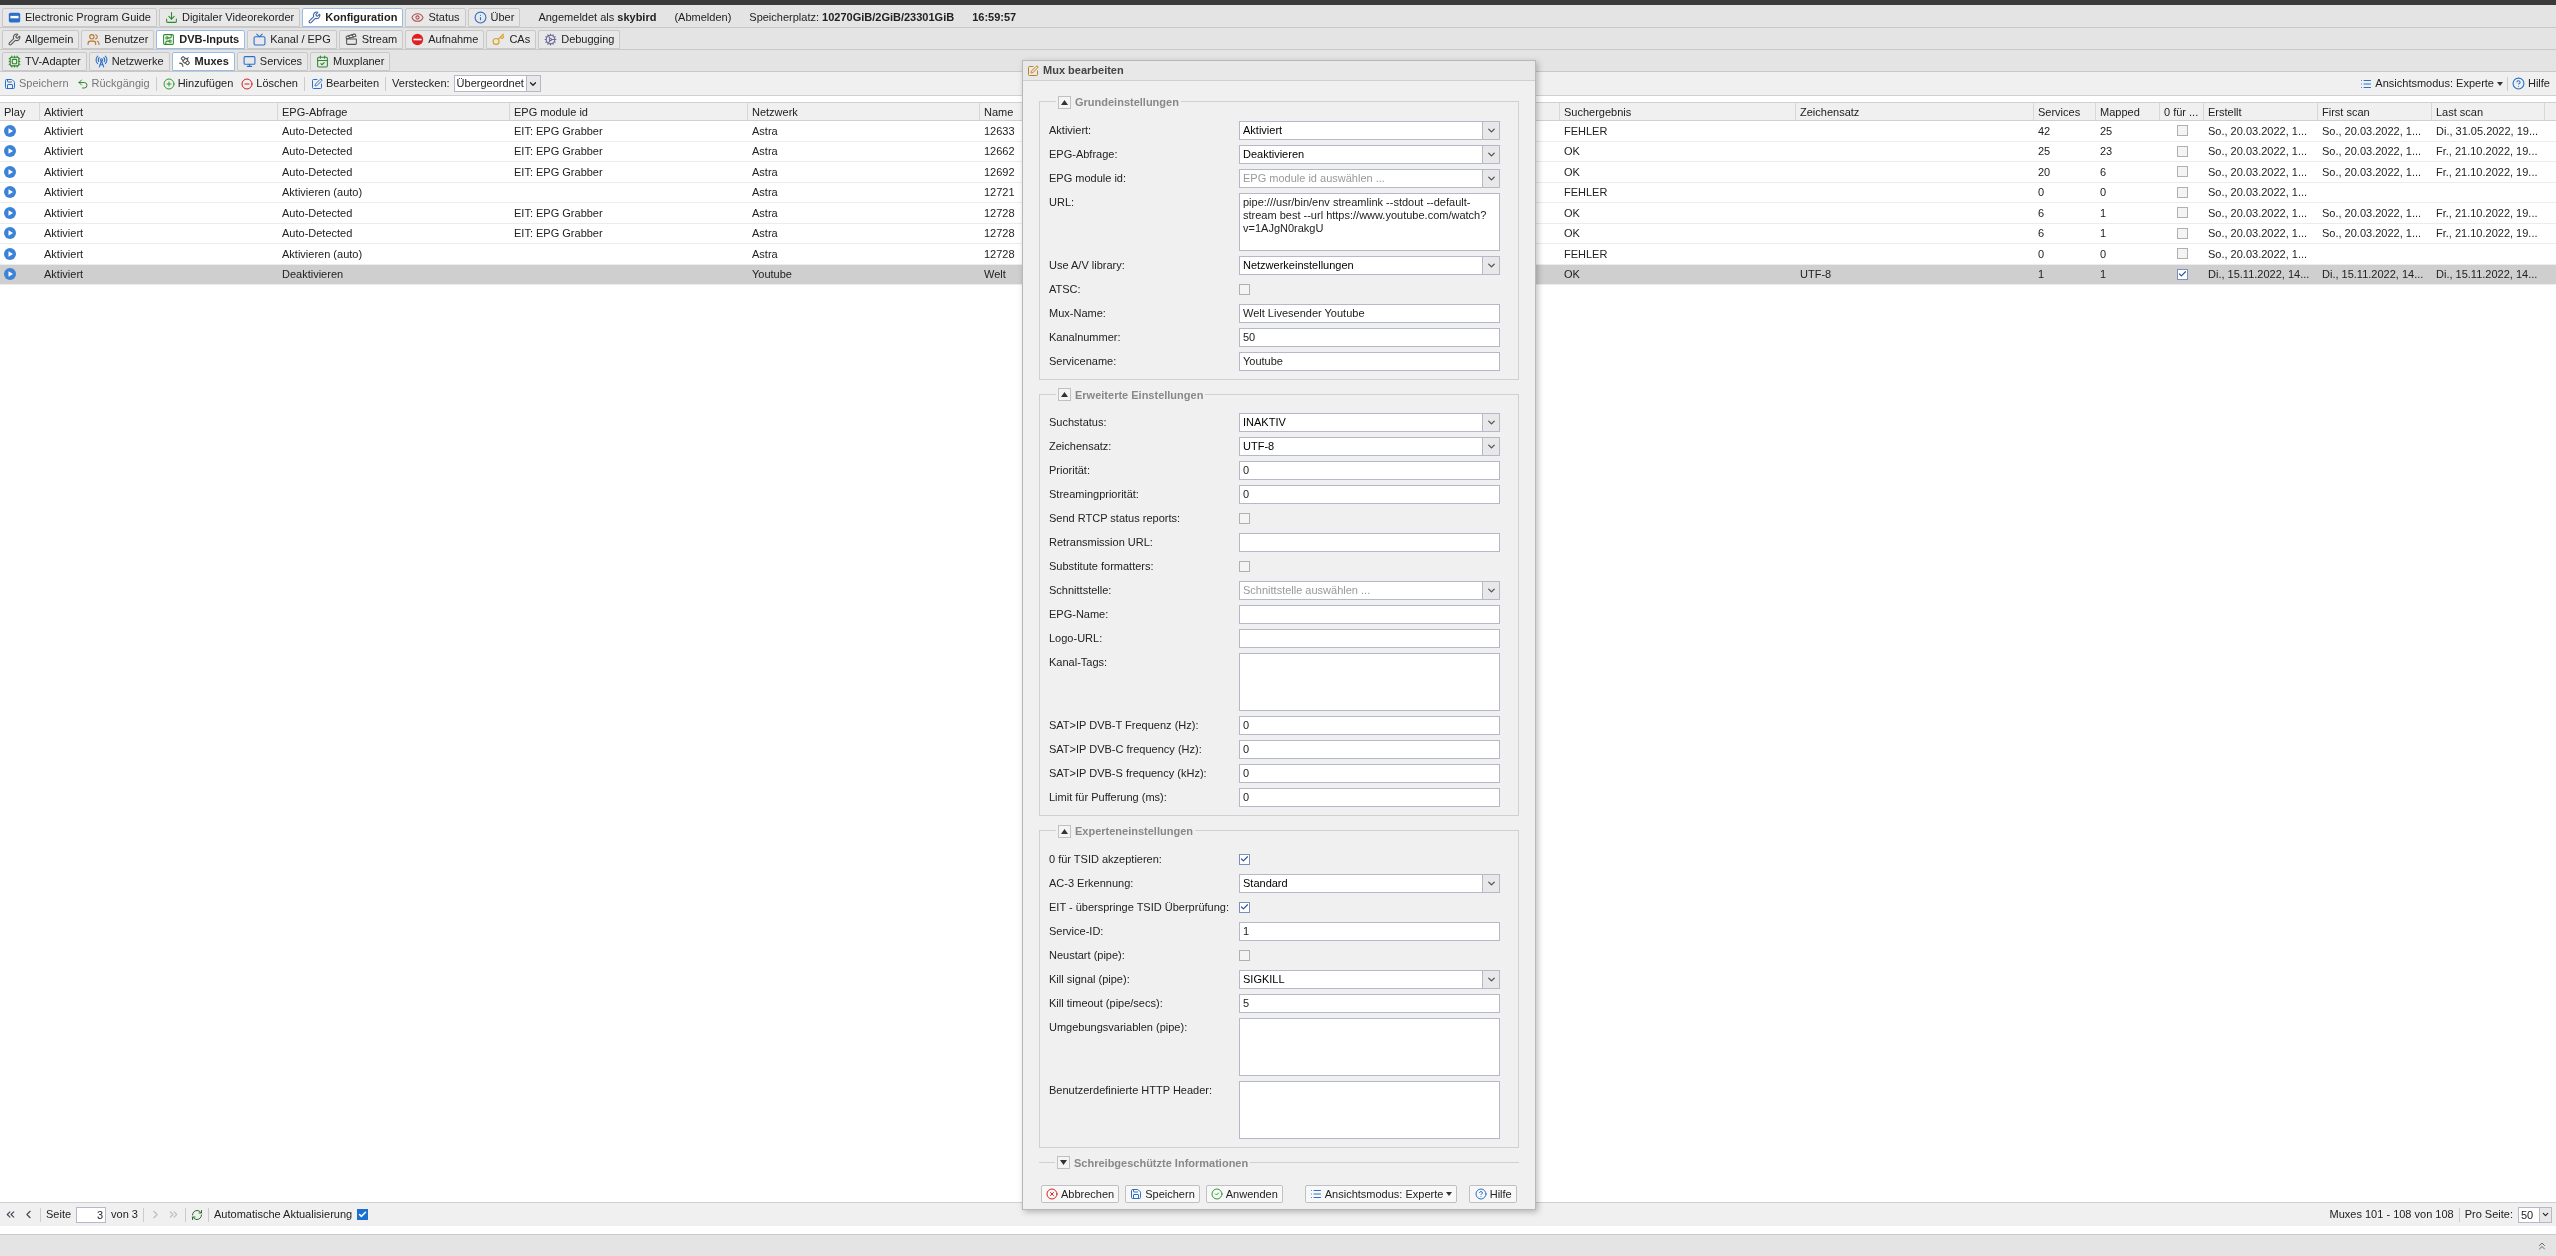 The width and height of the screenshot is (2556, 1256). I want to click on field-label: Neustart (pipe):, so click(1087, 955).